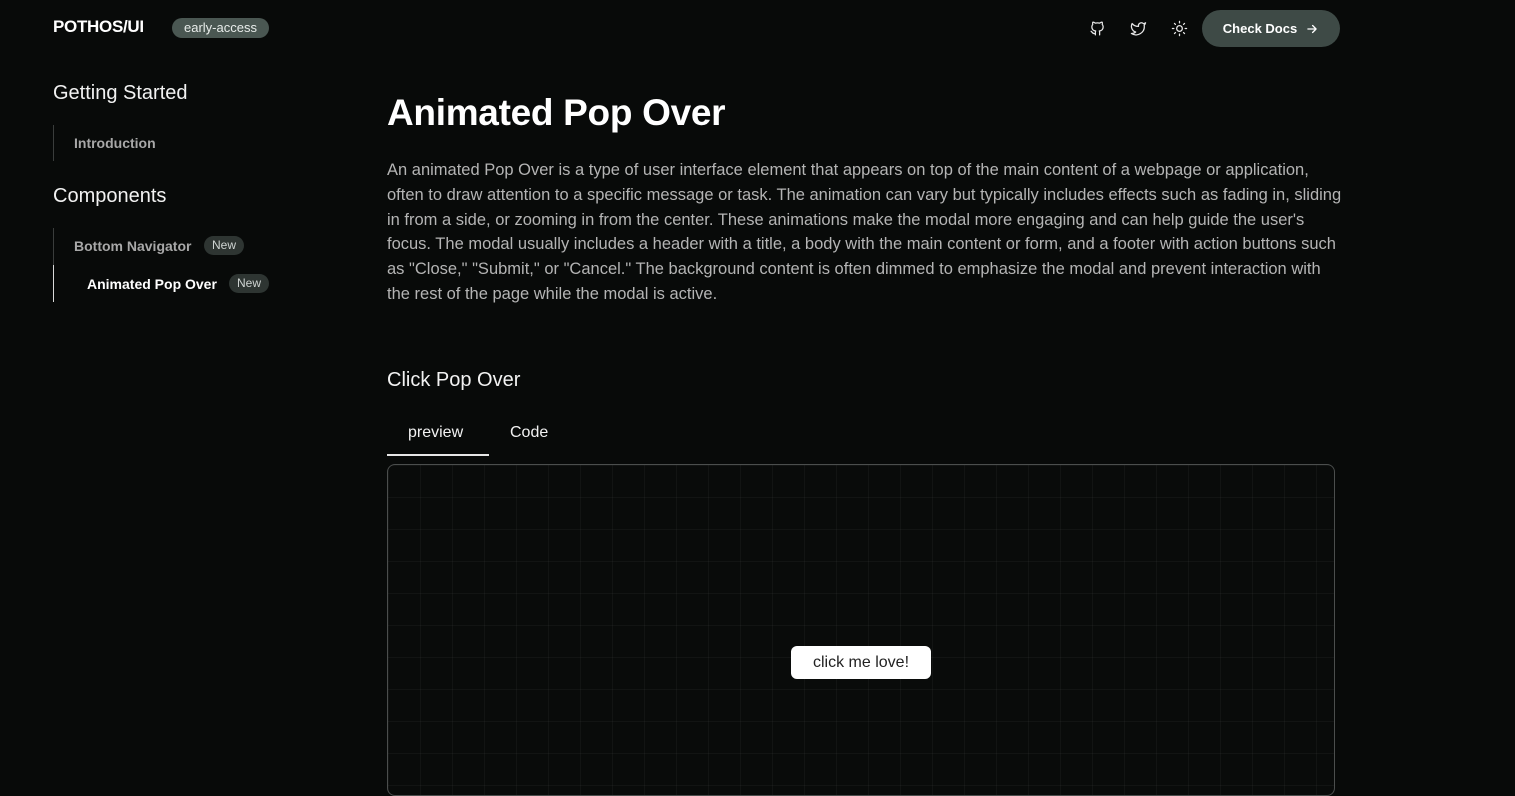 The height and width of the screenshot is (796, 1515). I want to click on sidebar-heading-components: Components, so click(110, 196).